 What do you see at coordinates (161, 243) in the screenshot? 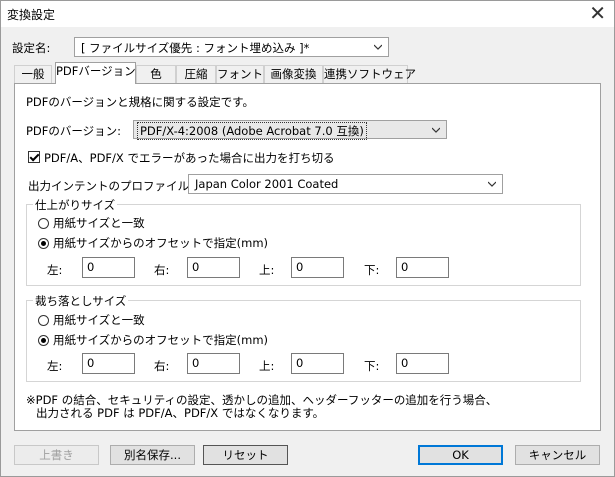
I see `finish-offset-label: 用紙サイズからのオフセットで指定(mm)` at bounding box center [161, 243].